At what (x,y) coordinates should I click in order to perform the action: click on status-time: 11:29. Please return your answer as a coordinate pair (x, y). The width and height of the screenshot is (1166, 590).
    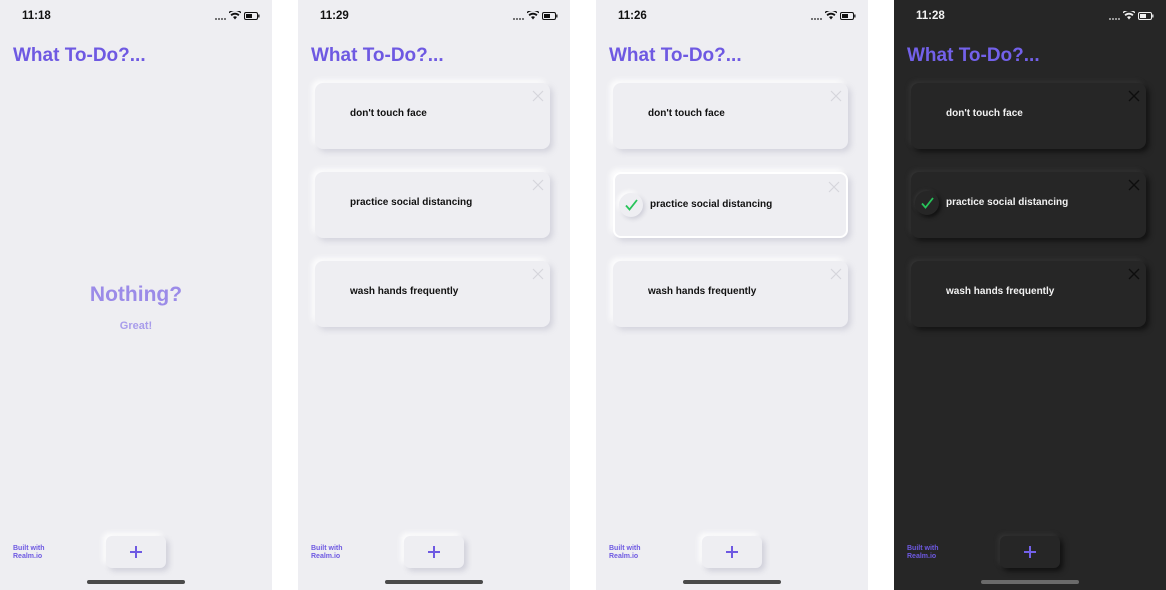
    Looking at the image, I should click on (334, 16).